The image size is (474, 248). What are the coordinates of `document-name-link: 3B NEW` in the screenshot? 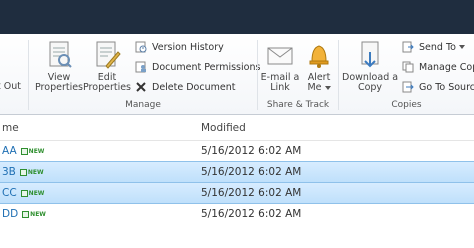 It's located at (23, 172).